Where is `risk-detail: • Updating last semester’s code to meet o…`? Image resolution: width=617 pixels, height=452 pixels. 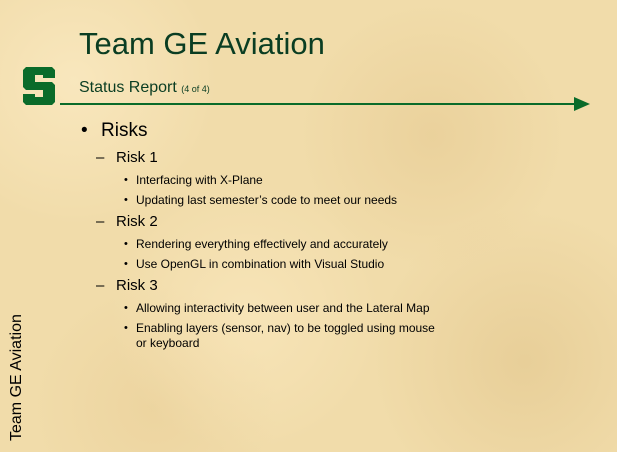 risk-detail: • Updating last semester’s code to meet o… is located at coordinates (339, 200).